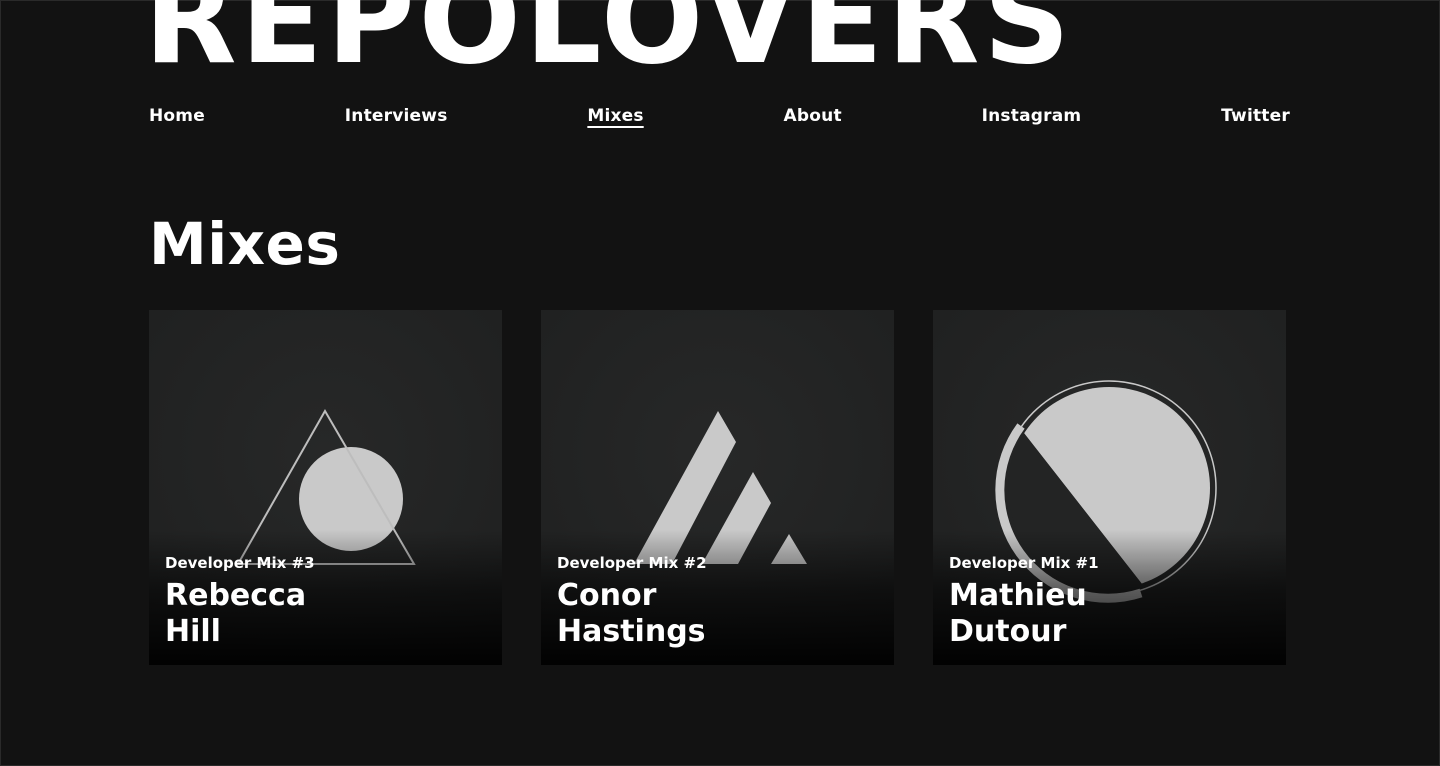 This screenshot has height=766, width=1440. I want to click on artist-last-name: Hastings, so click(631, 631).